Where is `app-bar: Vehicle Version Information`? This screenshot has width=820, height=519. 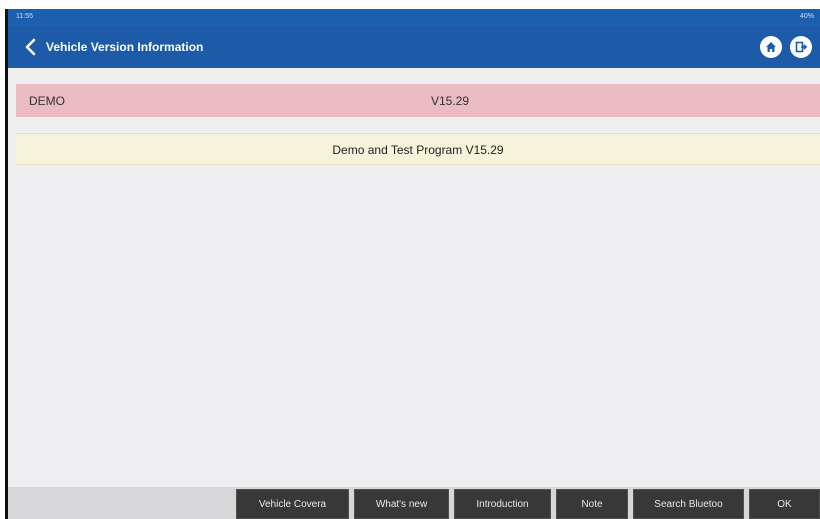 app-bar: Vehicle Version Information is located at coordinates (414, 47).